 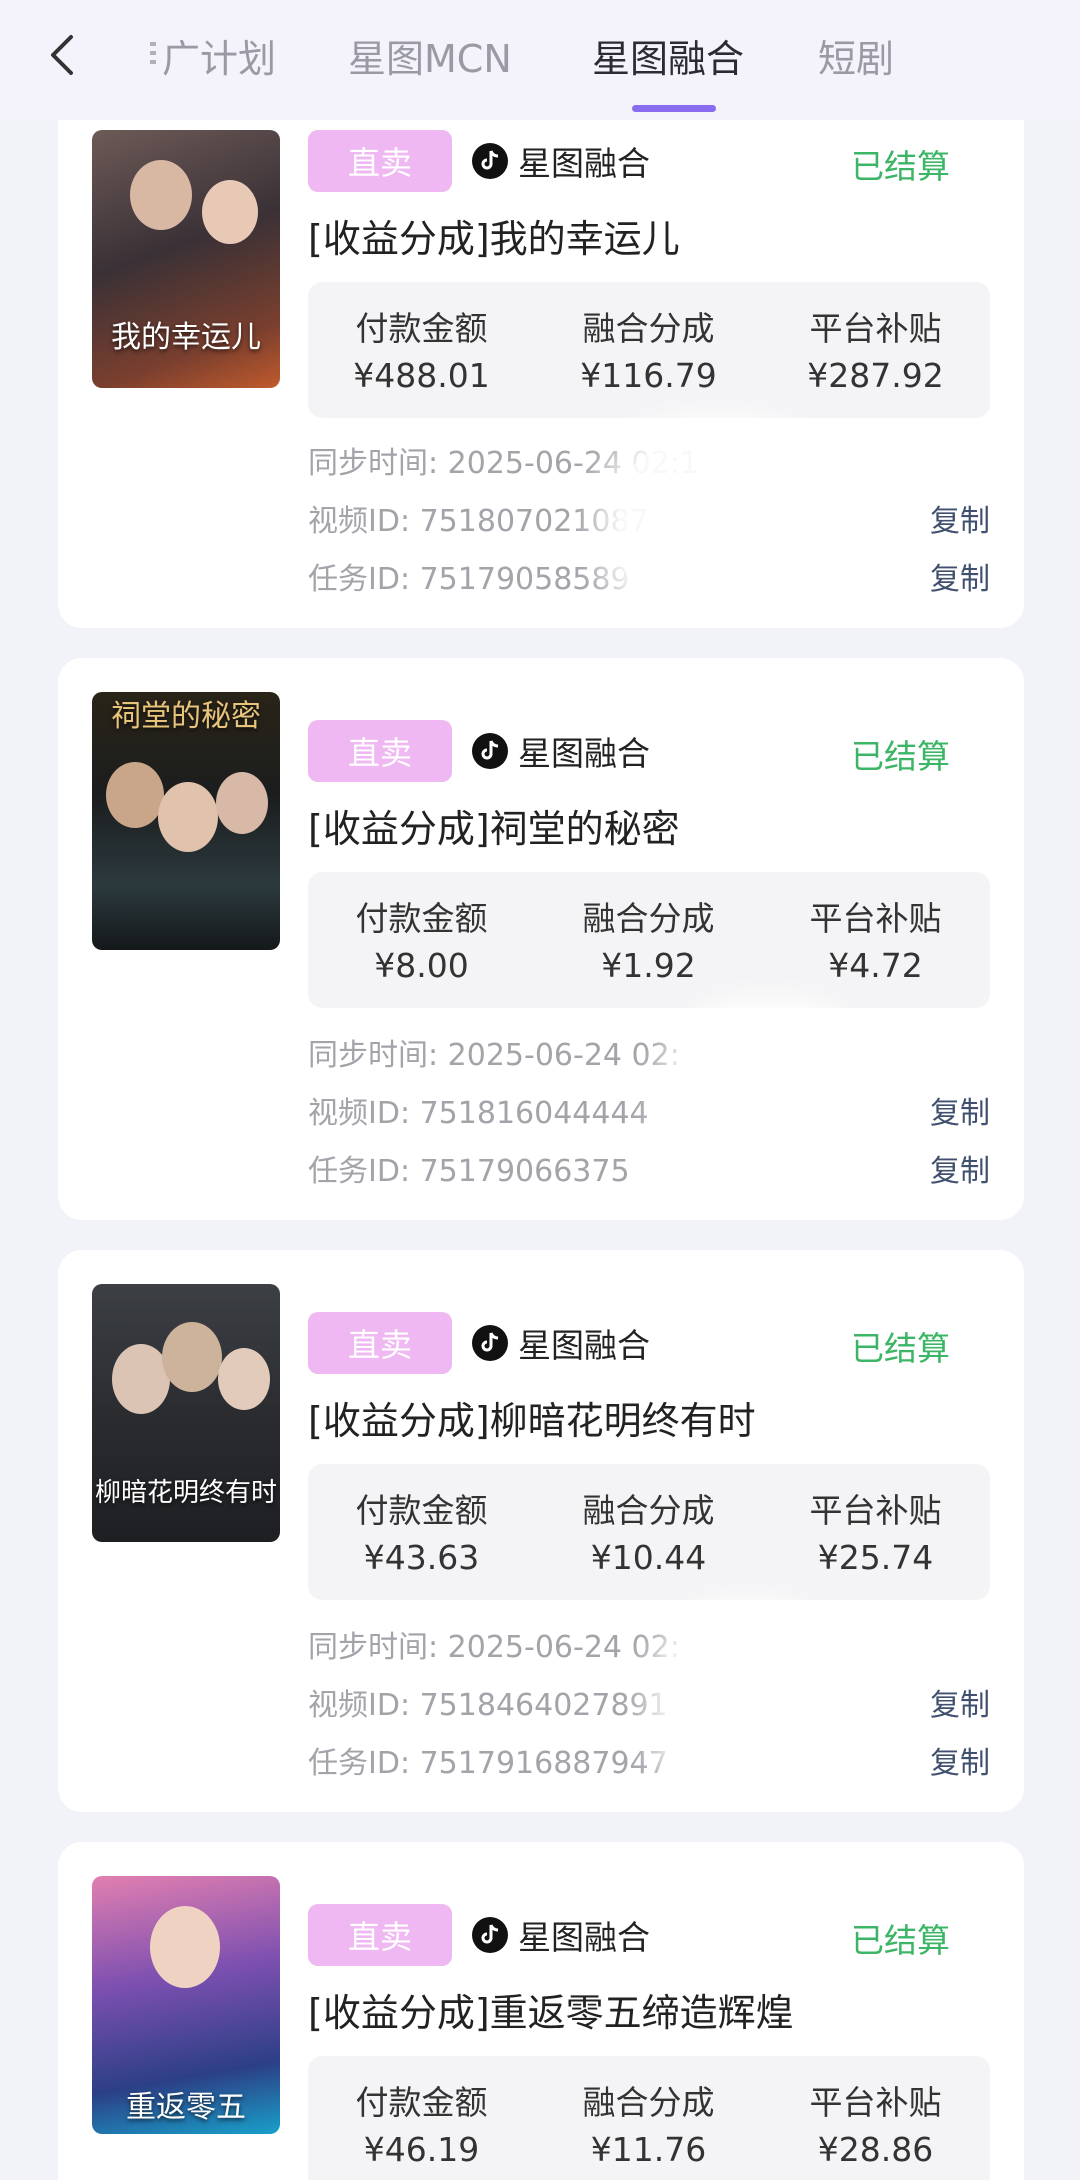 I want to click on poster-title: 祠堂的秘密, so click(x=186, y=716).